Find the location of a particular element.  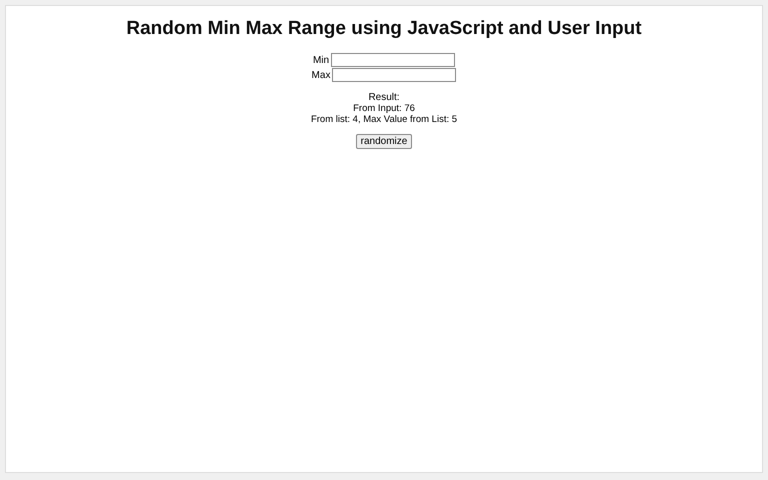

page-title: Random Min Max Range using JavaScript and User Input is located at coordinates (384, 29).